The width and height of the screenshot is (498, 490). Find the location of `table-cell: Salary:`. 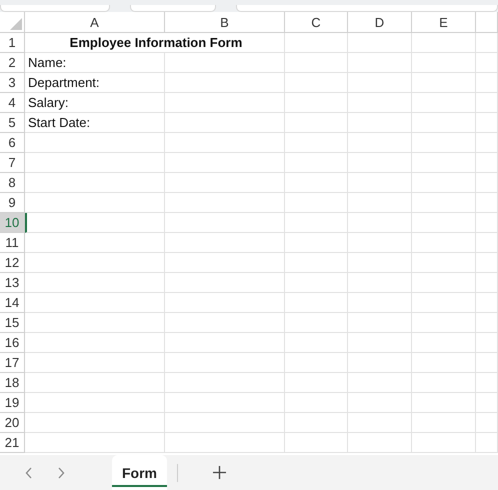

table-cell: Salary: is located at coordinates (95, 103).